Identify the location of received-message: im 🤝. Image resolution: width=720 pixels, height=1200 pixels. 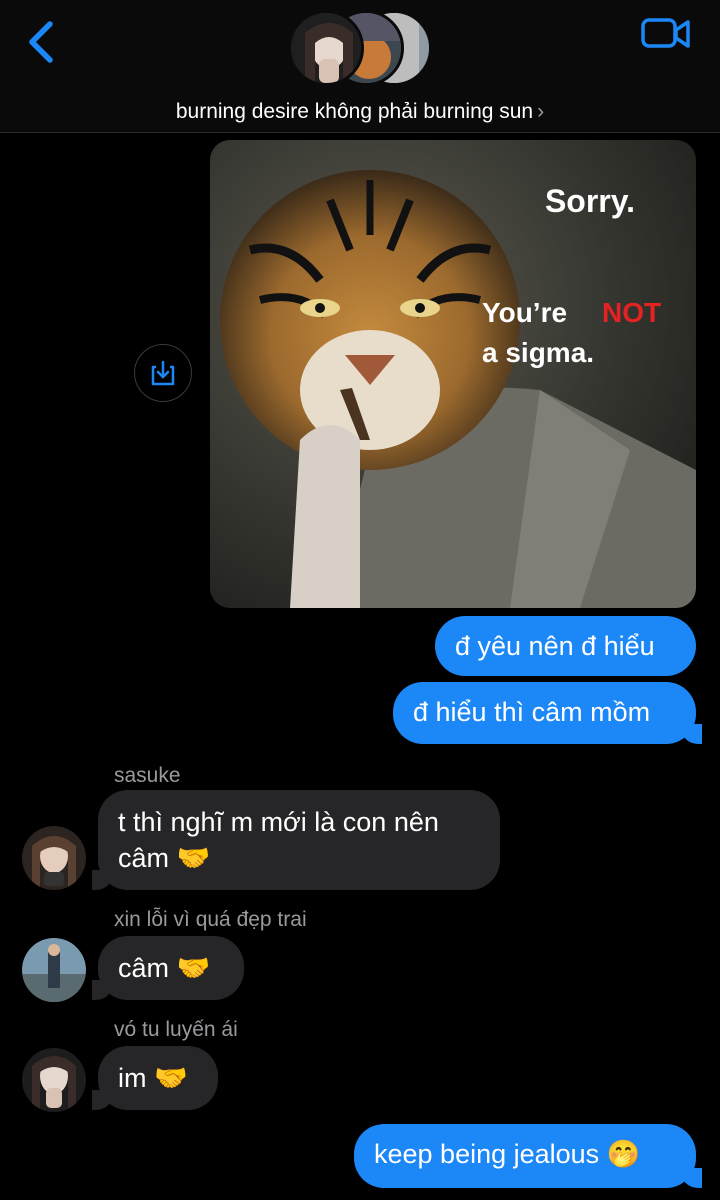
(155, 1078).